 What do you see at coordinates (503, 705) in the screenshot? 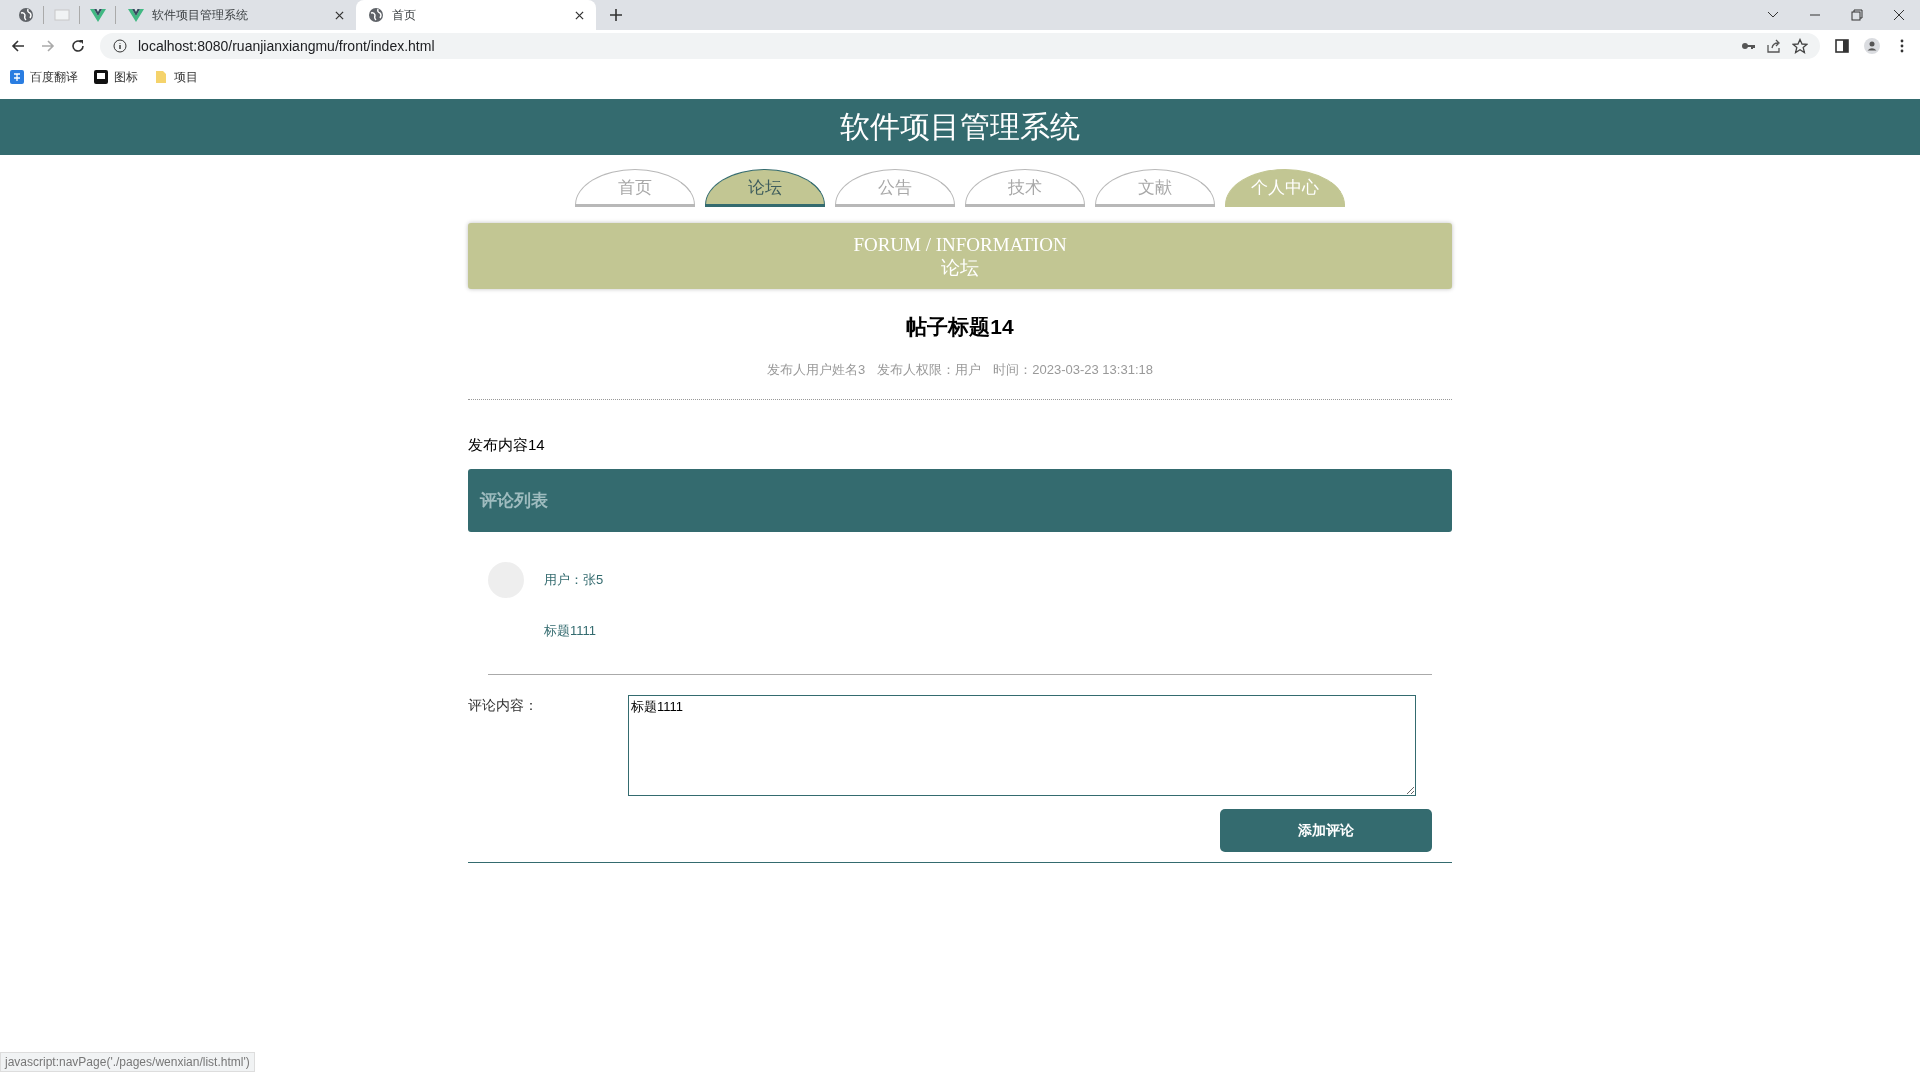
I see `field-label: 评论内容：` at bounding box center [503, 705].